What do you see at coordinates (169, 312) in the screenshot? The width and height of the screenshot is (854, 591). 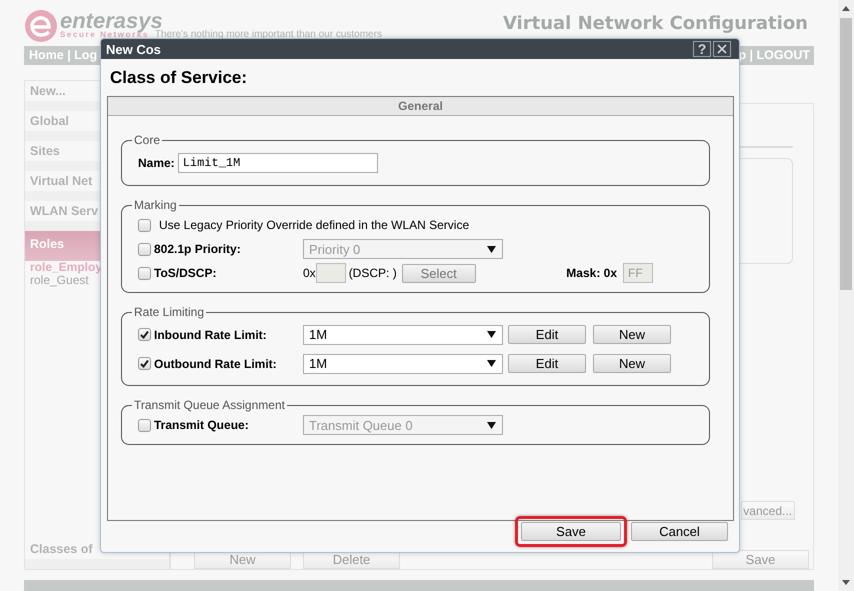 I see `group-legend: Rate Limiting` at bounding box center [169, 312].